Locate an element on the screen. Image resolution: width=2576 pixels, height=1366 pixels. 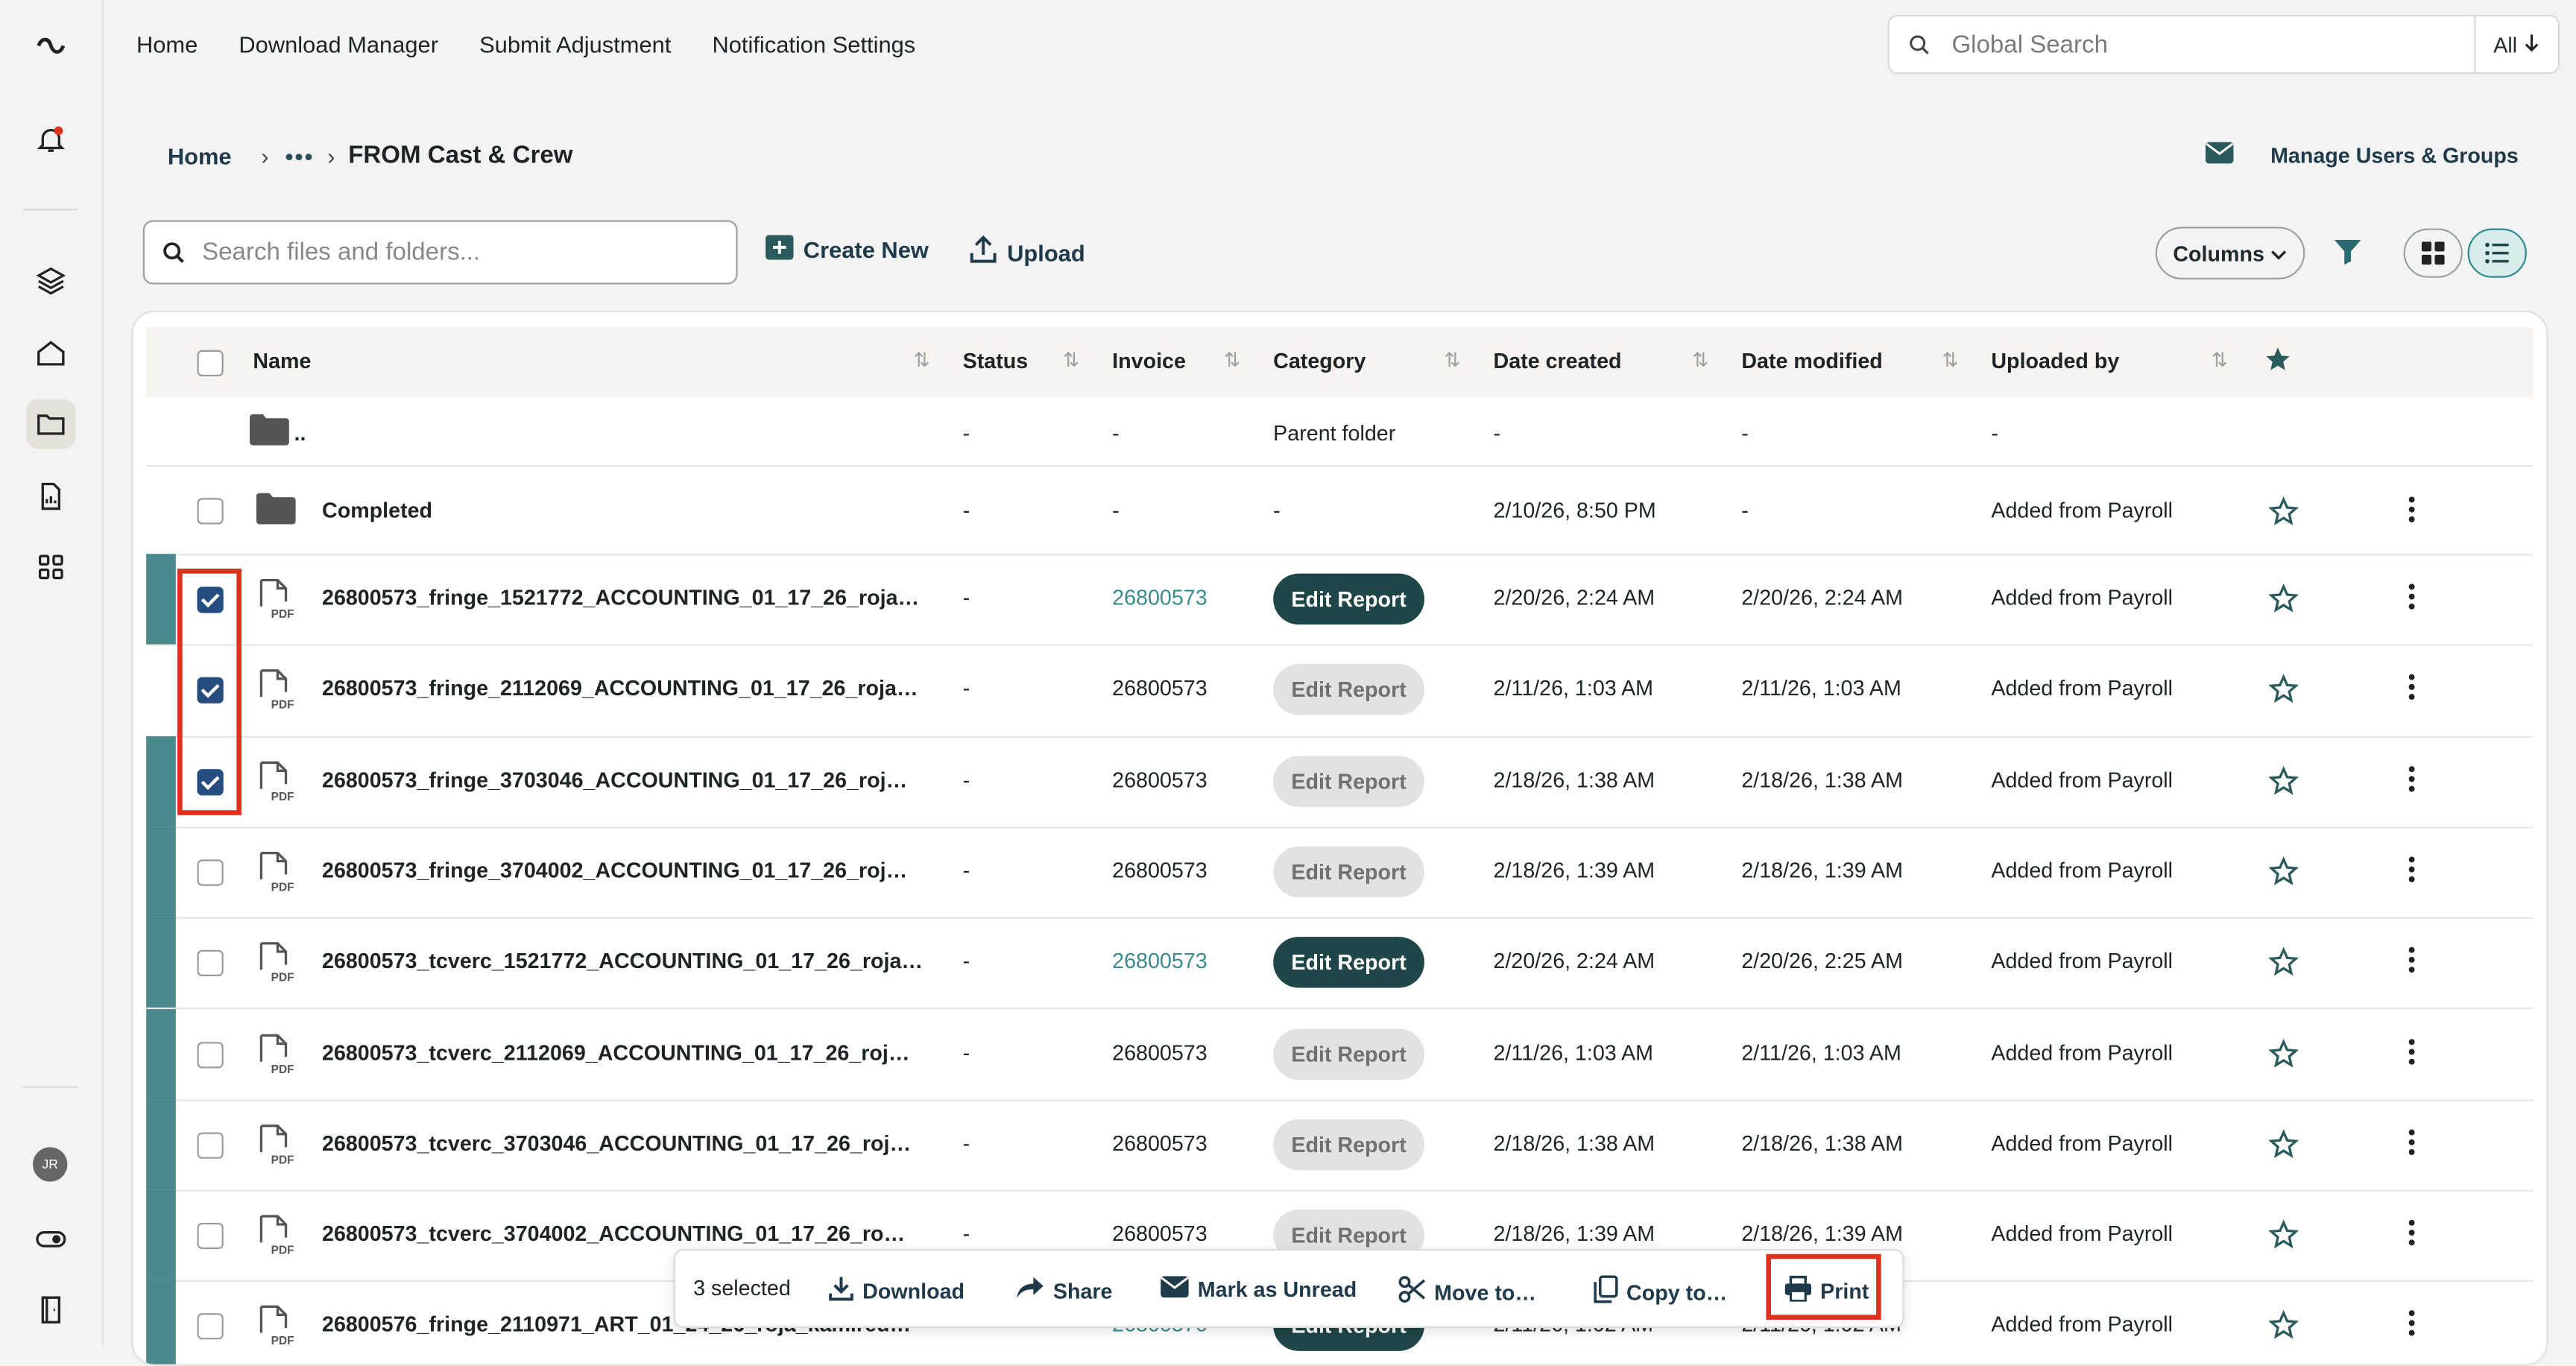
nav-home: Home is located at coordinates (167, 45).